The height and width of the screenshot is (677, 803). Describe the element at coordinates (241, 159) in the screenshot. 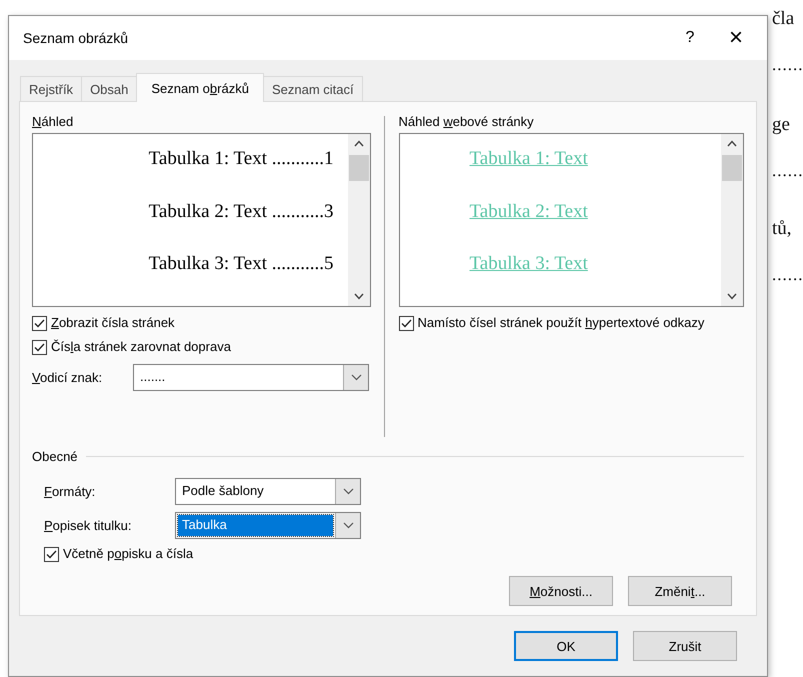

I see `preview-entry: Tabulka 1: Text ...........1` at that location.